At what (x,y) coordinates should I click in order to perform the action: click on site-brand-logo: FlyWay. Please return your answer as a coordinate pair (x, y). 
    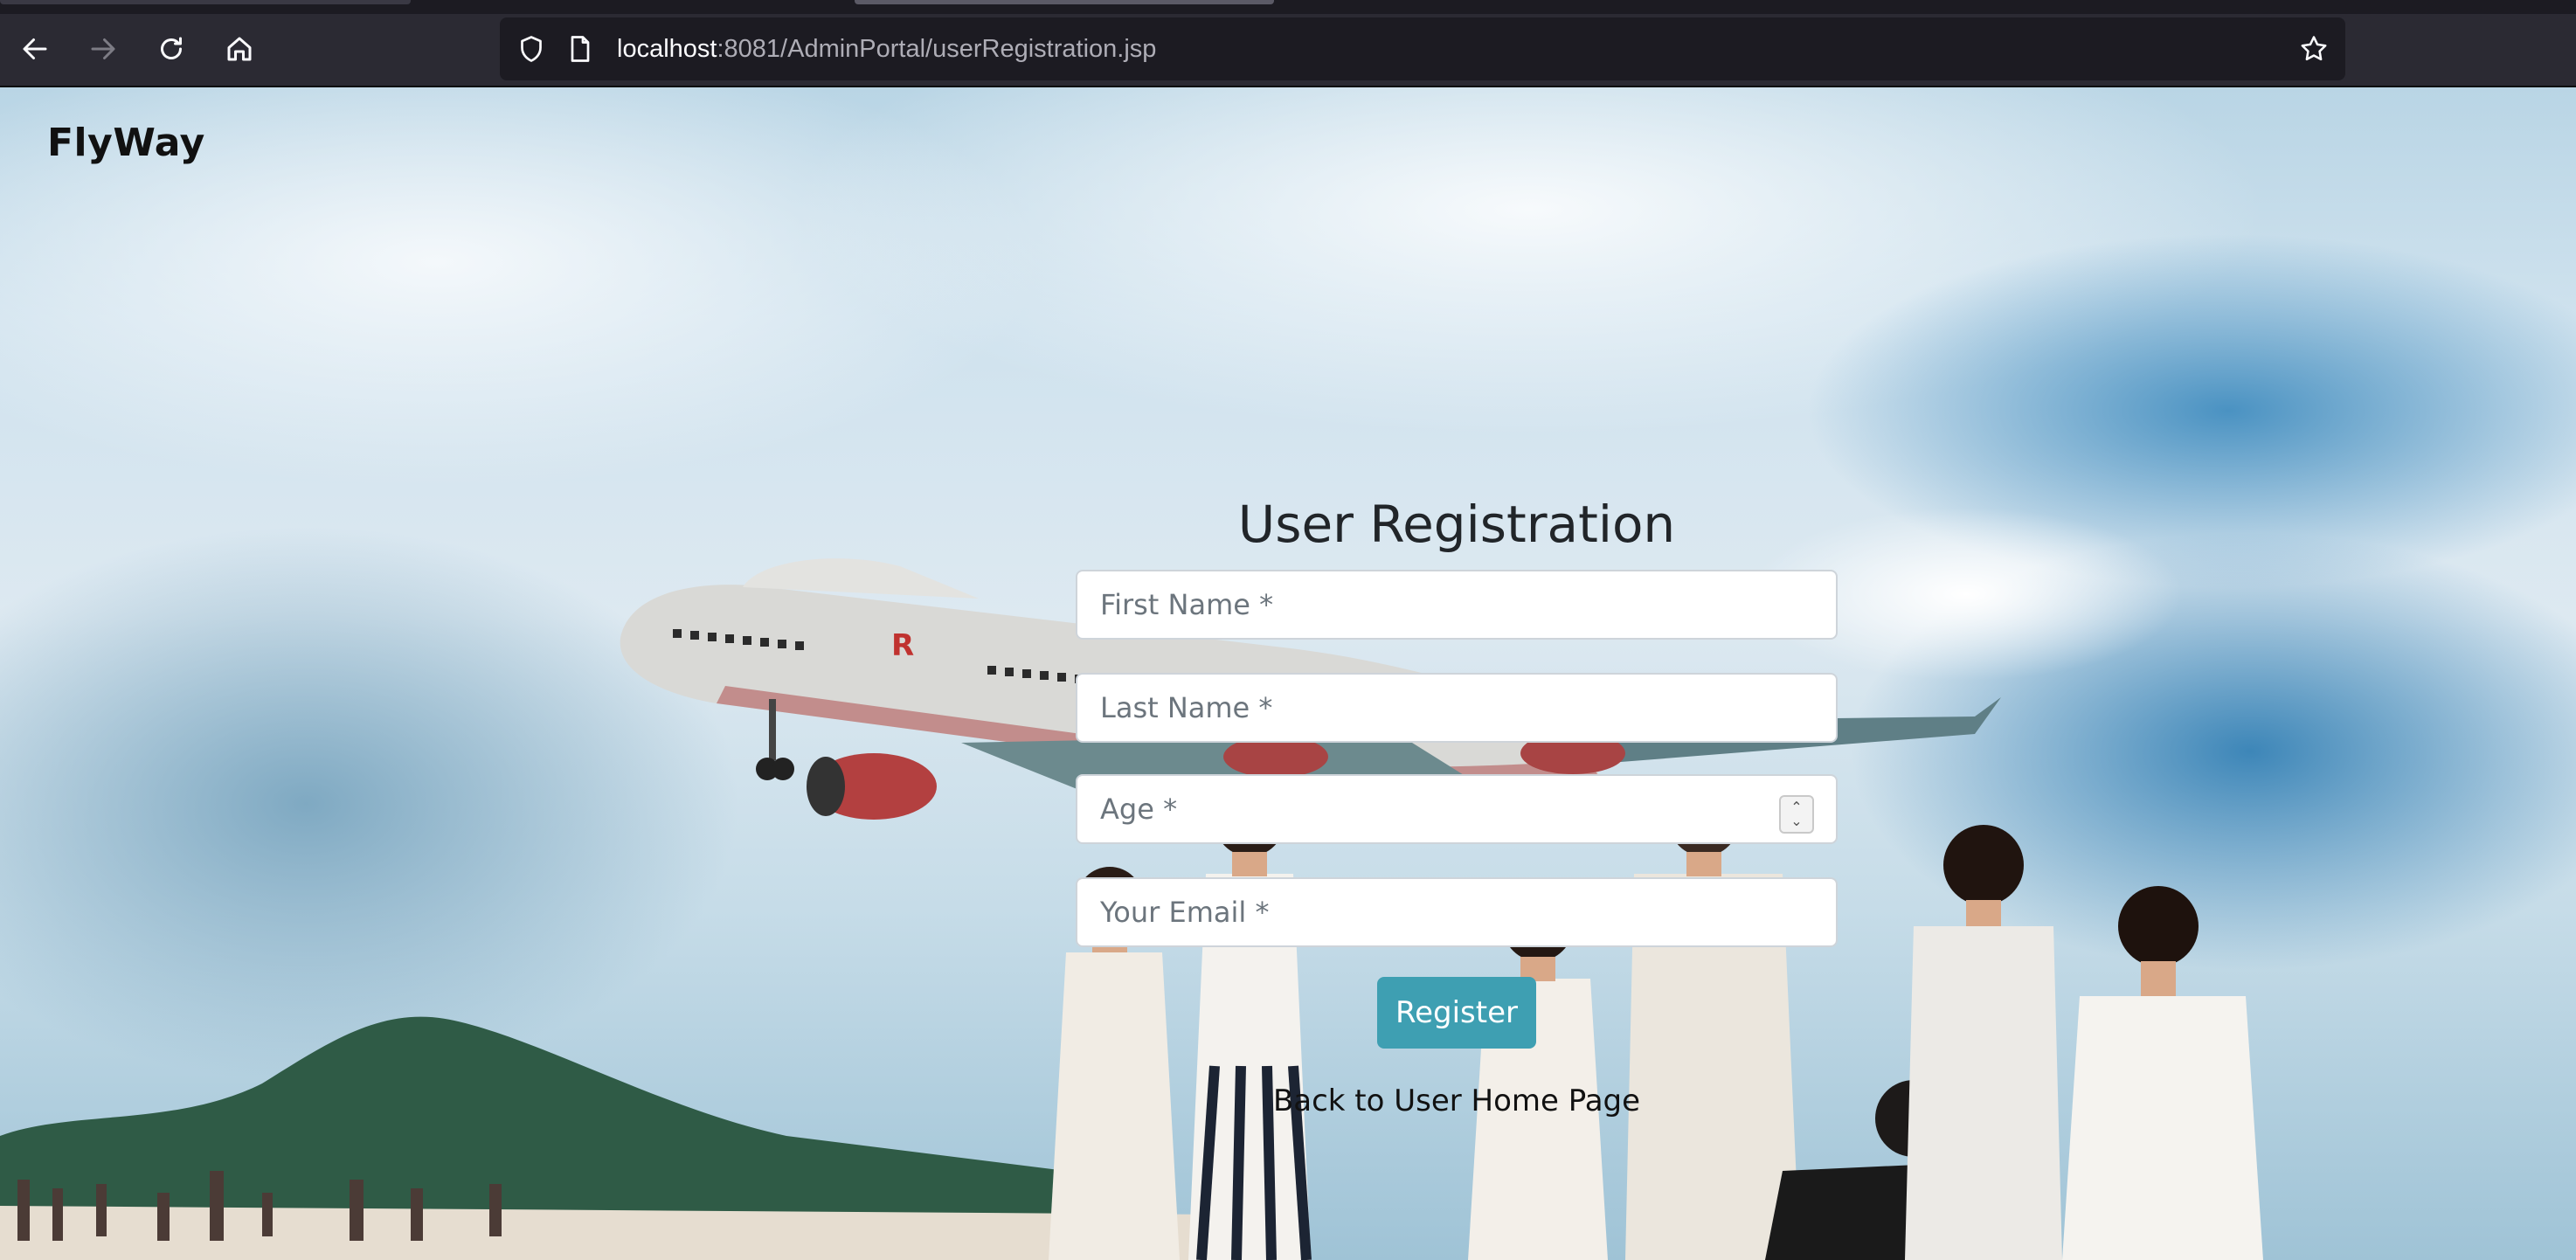
    Looking at the image, I should click on (126, 143).